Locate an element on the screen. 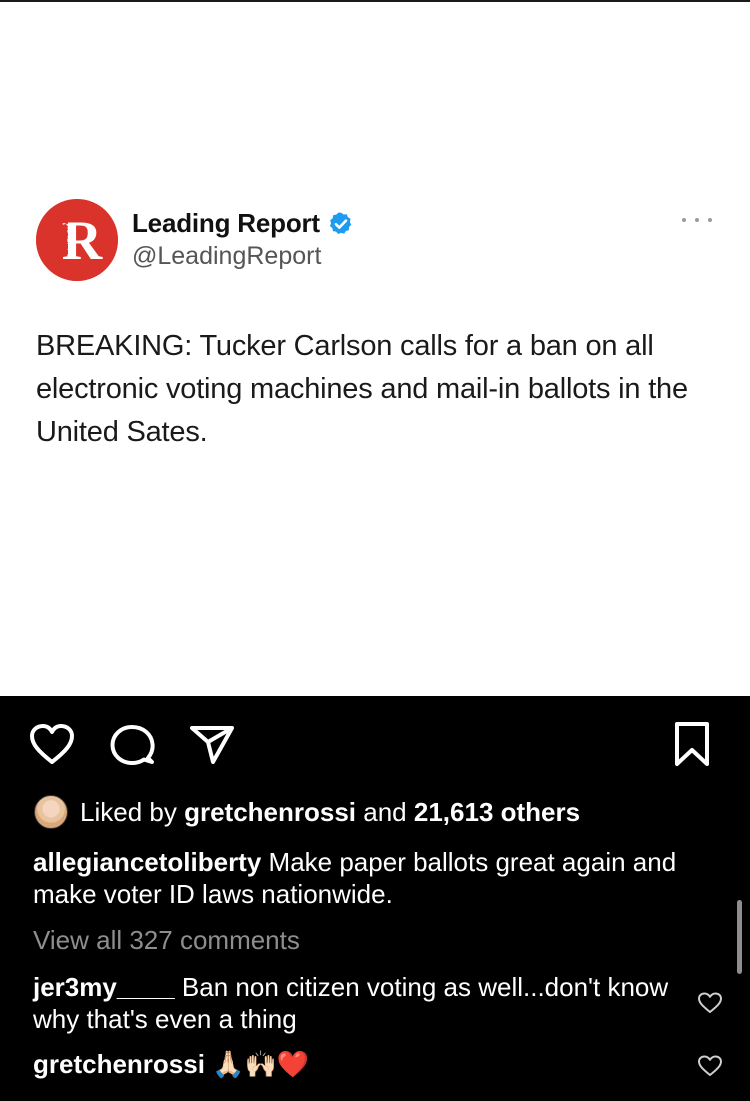  tweet-handle: @LeadingReport is located at coordinates (227, 256).